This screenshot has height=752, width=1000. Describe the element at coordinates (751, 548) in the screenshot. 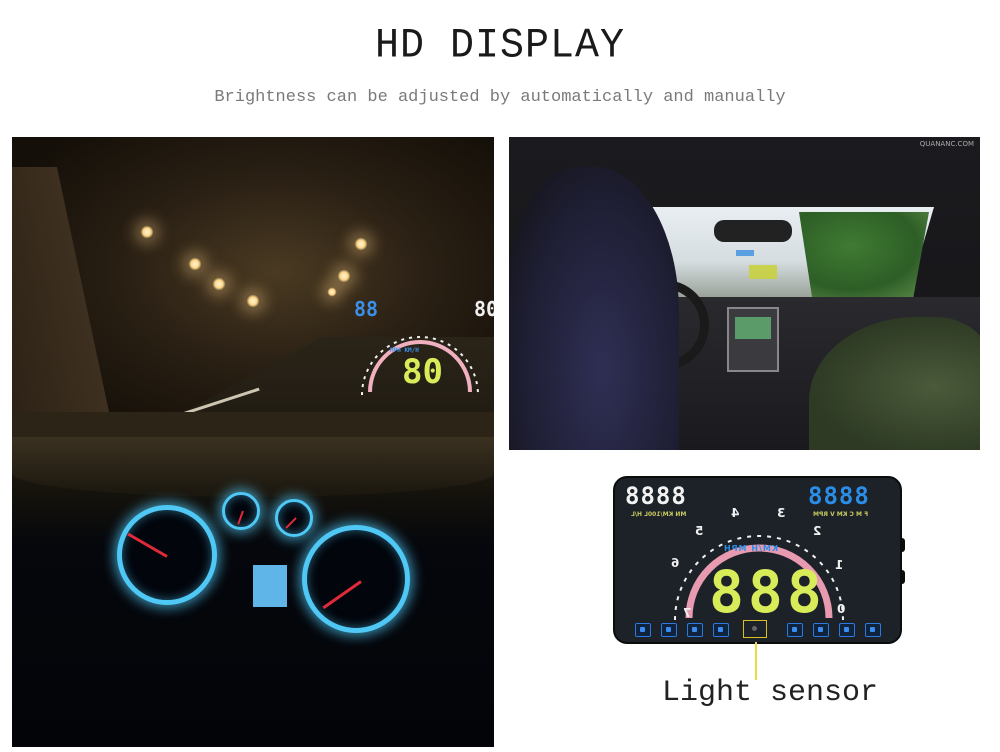

I see `speed-units: KM/H MPH` at that location.